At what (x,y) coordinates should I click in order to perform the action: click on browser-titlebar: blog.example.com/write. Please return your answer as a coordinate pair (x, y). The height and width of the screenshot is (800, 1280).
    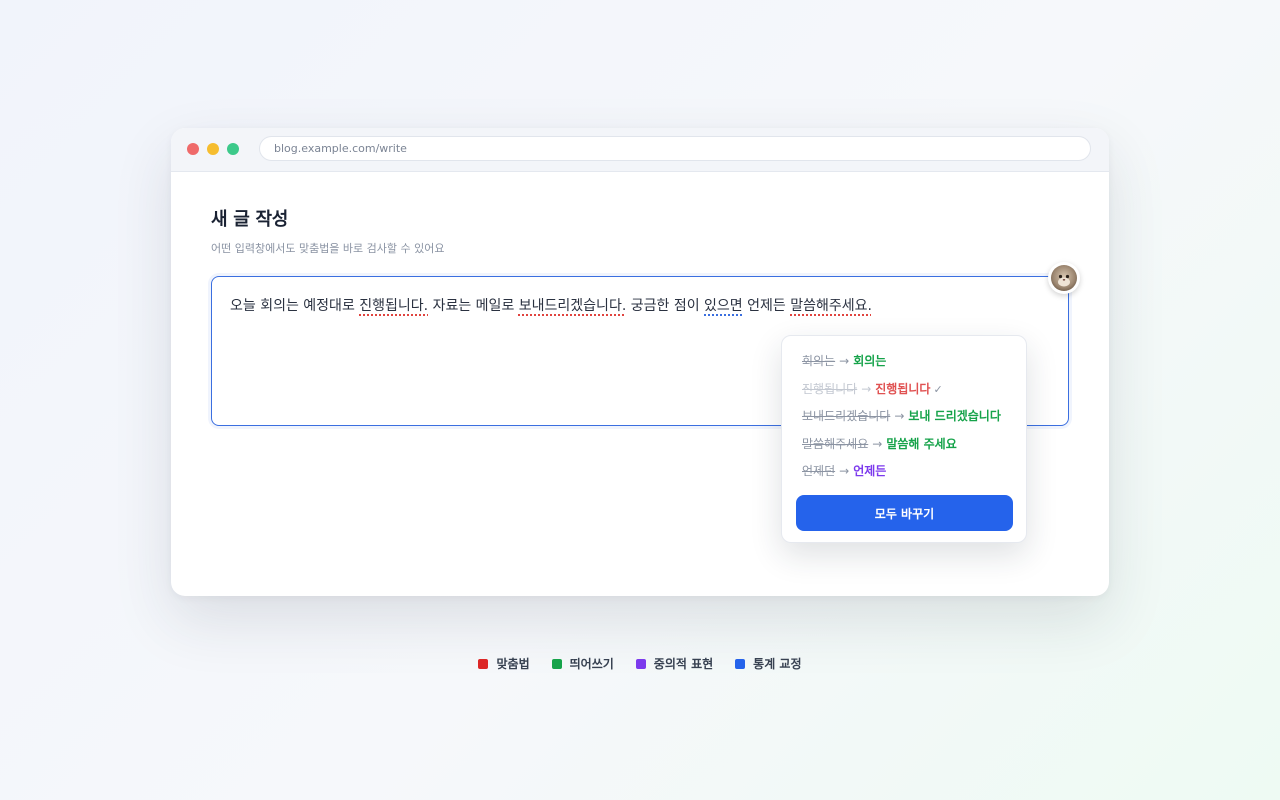
    Looking at the image, I should click on (640, 150).